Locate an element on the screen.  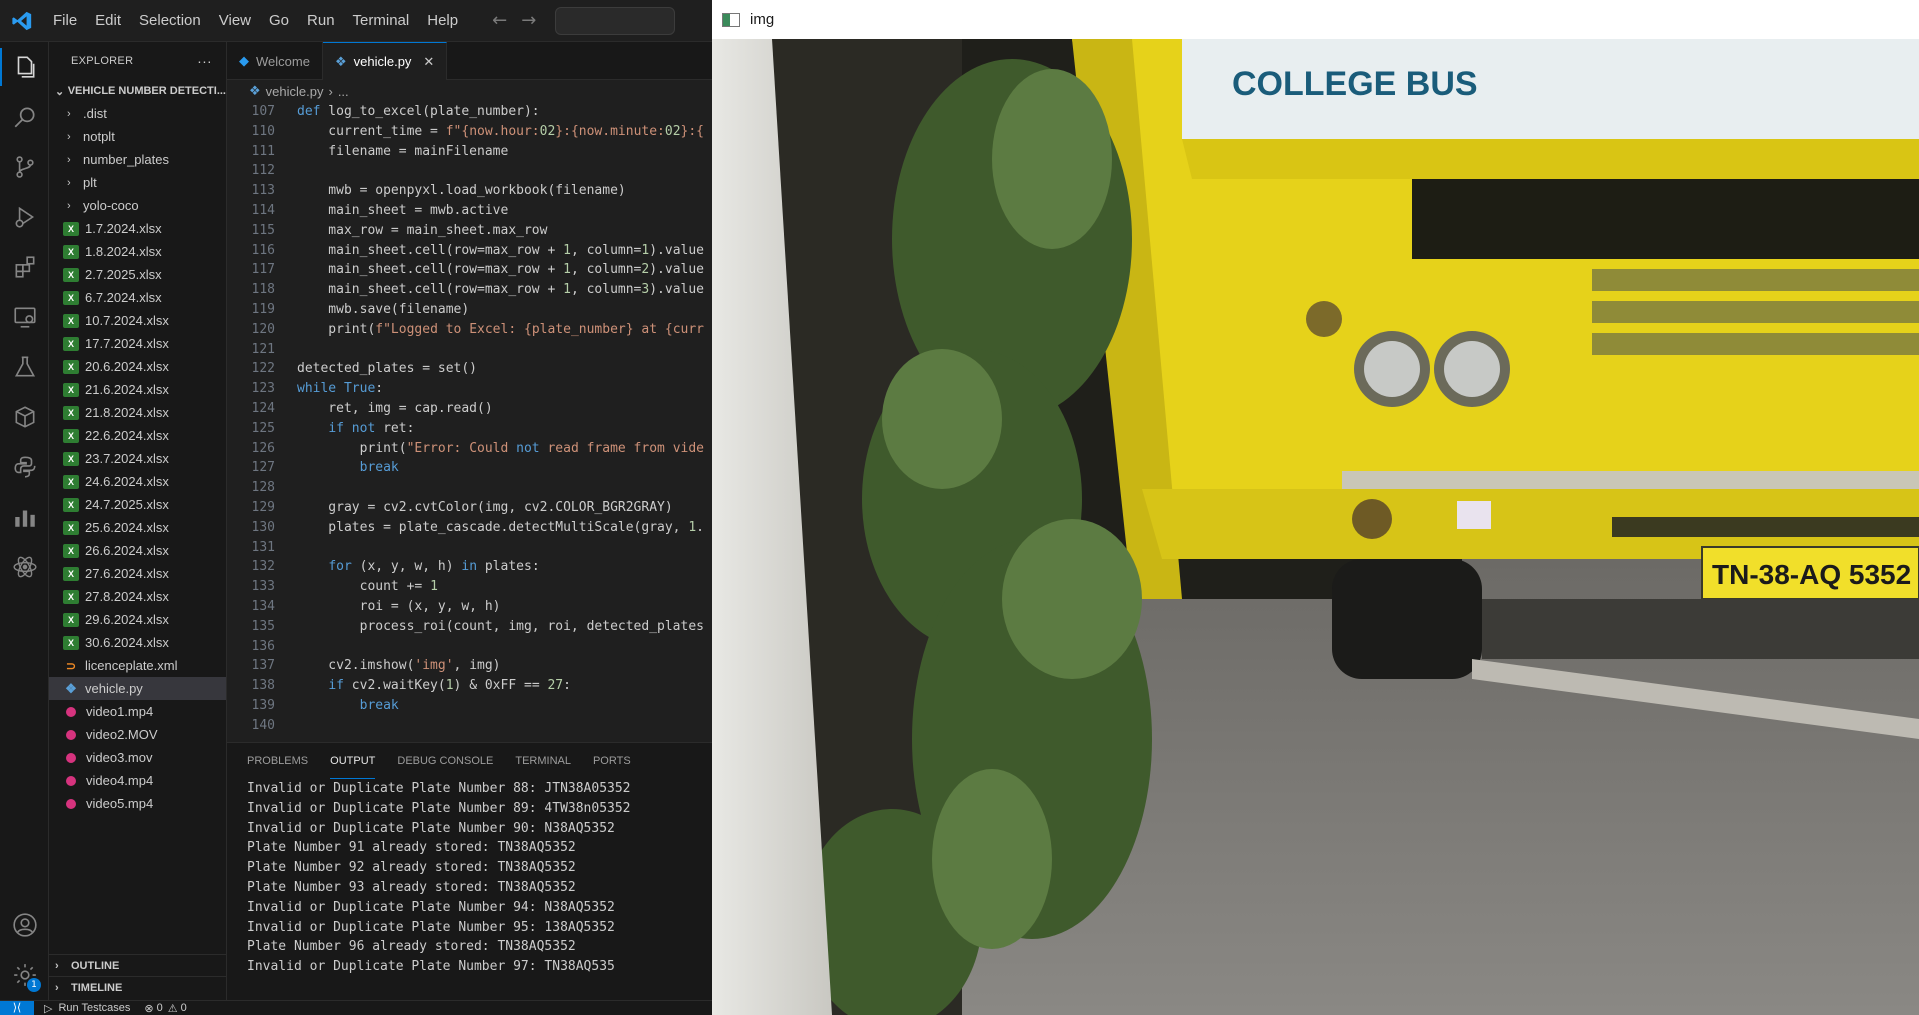
tree-file-xlsx: X 25.6.2024.xlsx is located at coordinates (137, 527).